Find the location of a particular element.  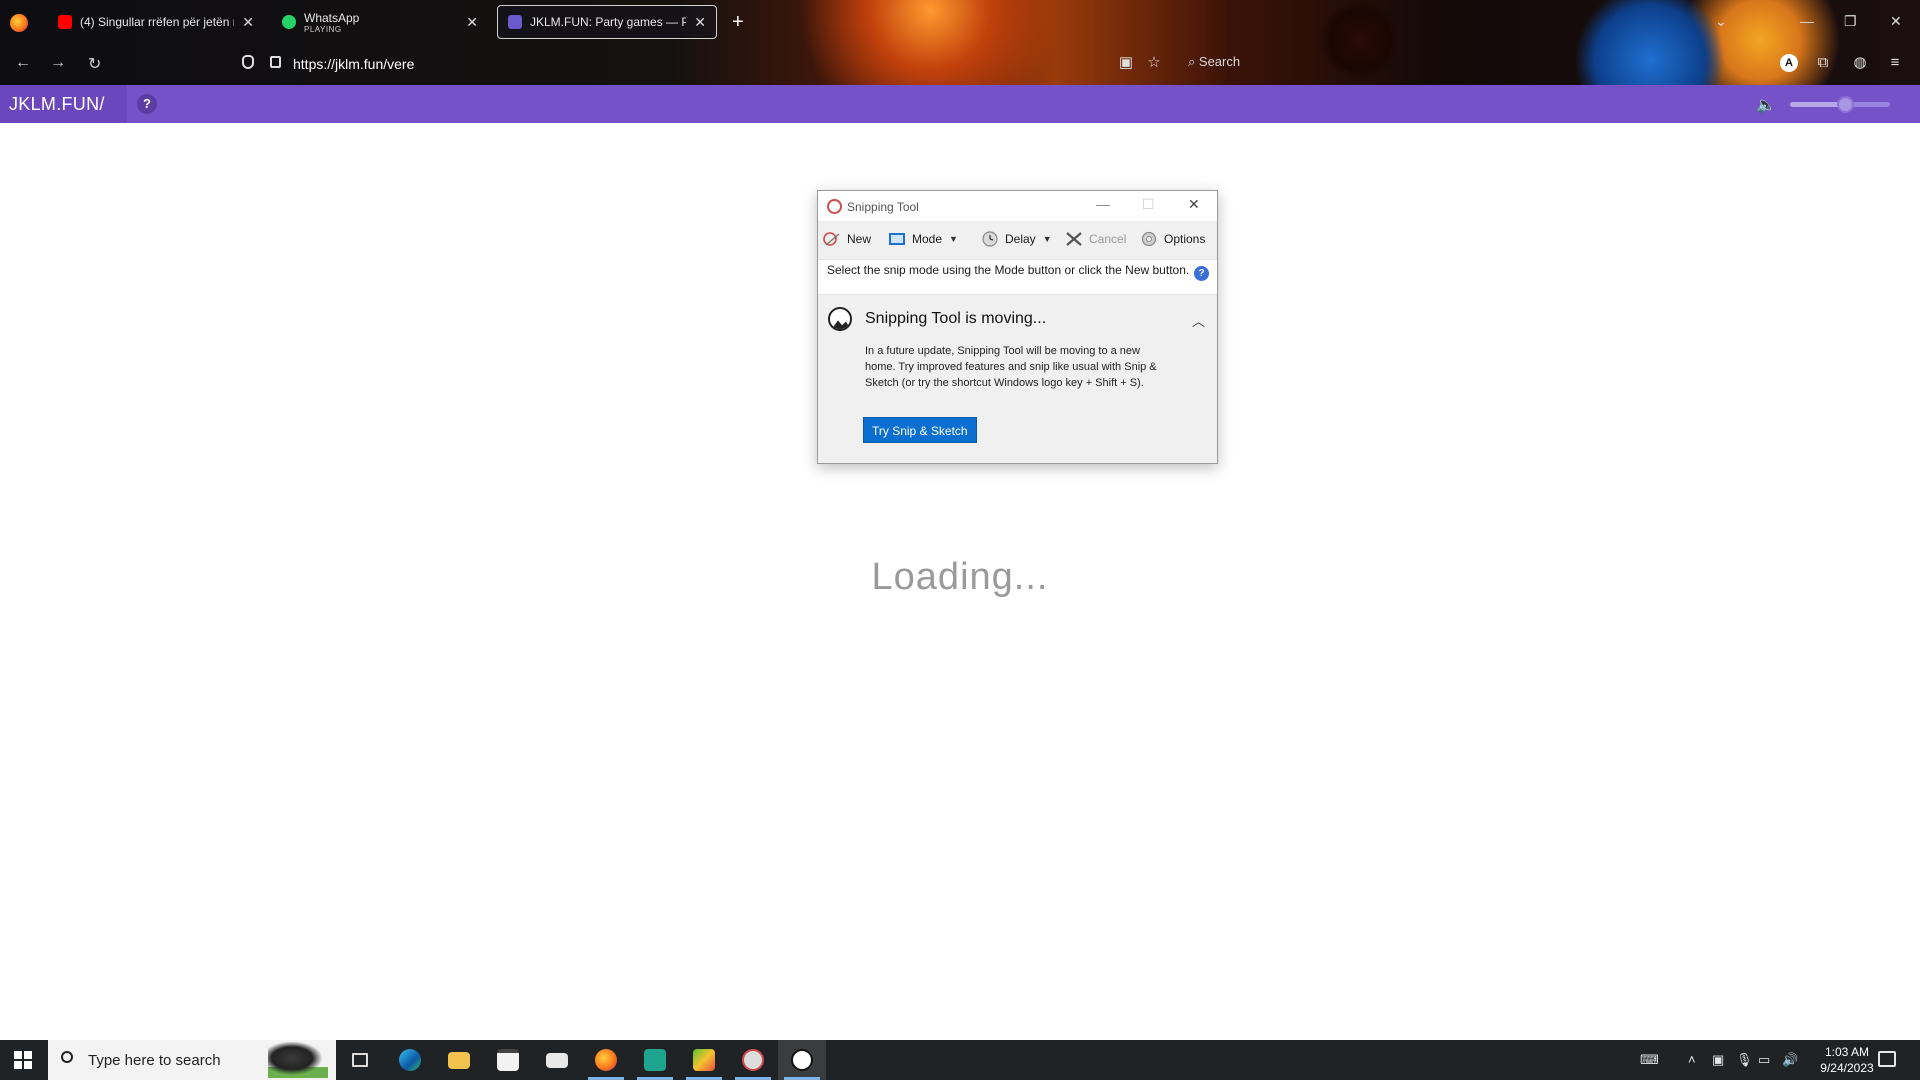

forward-button: → is located at coordinates (58, 63).